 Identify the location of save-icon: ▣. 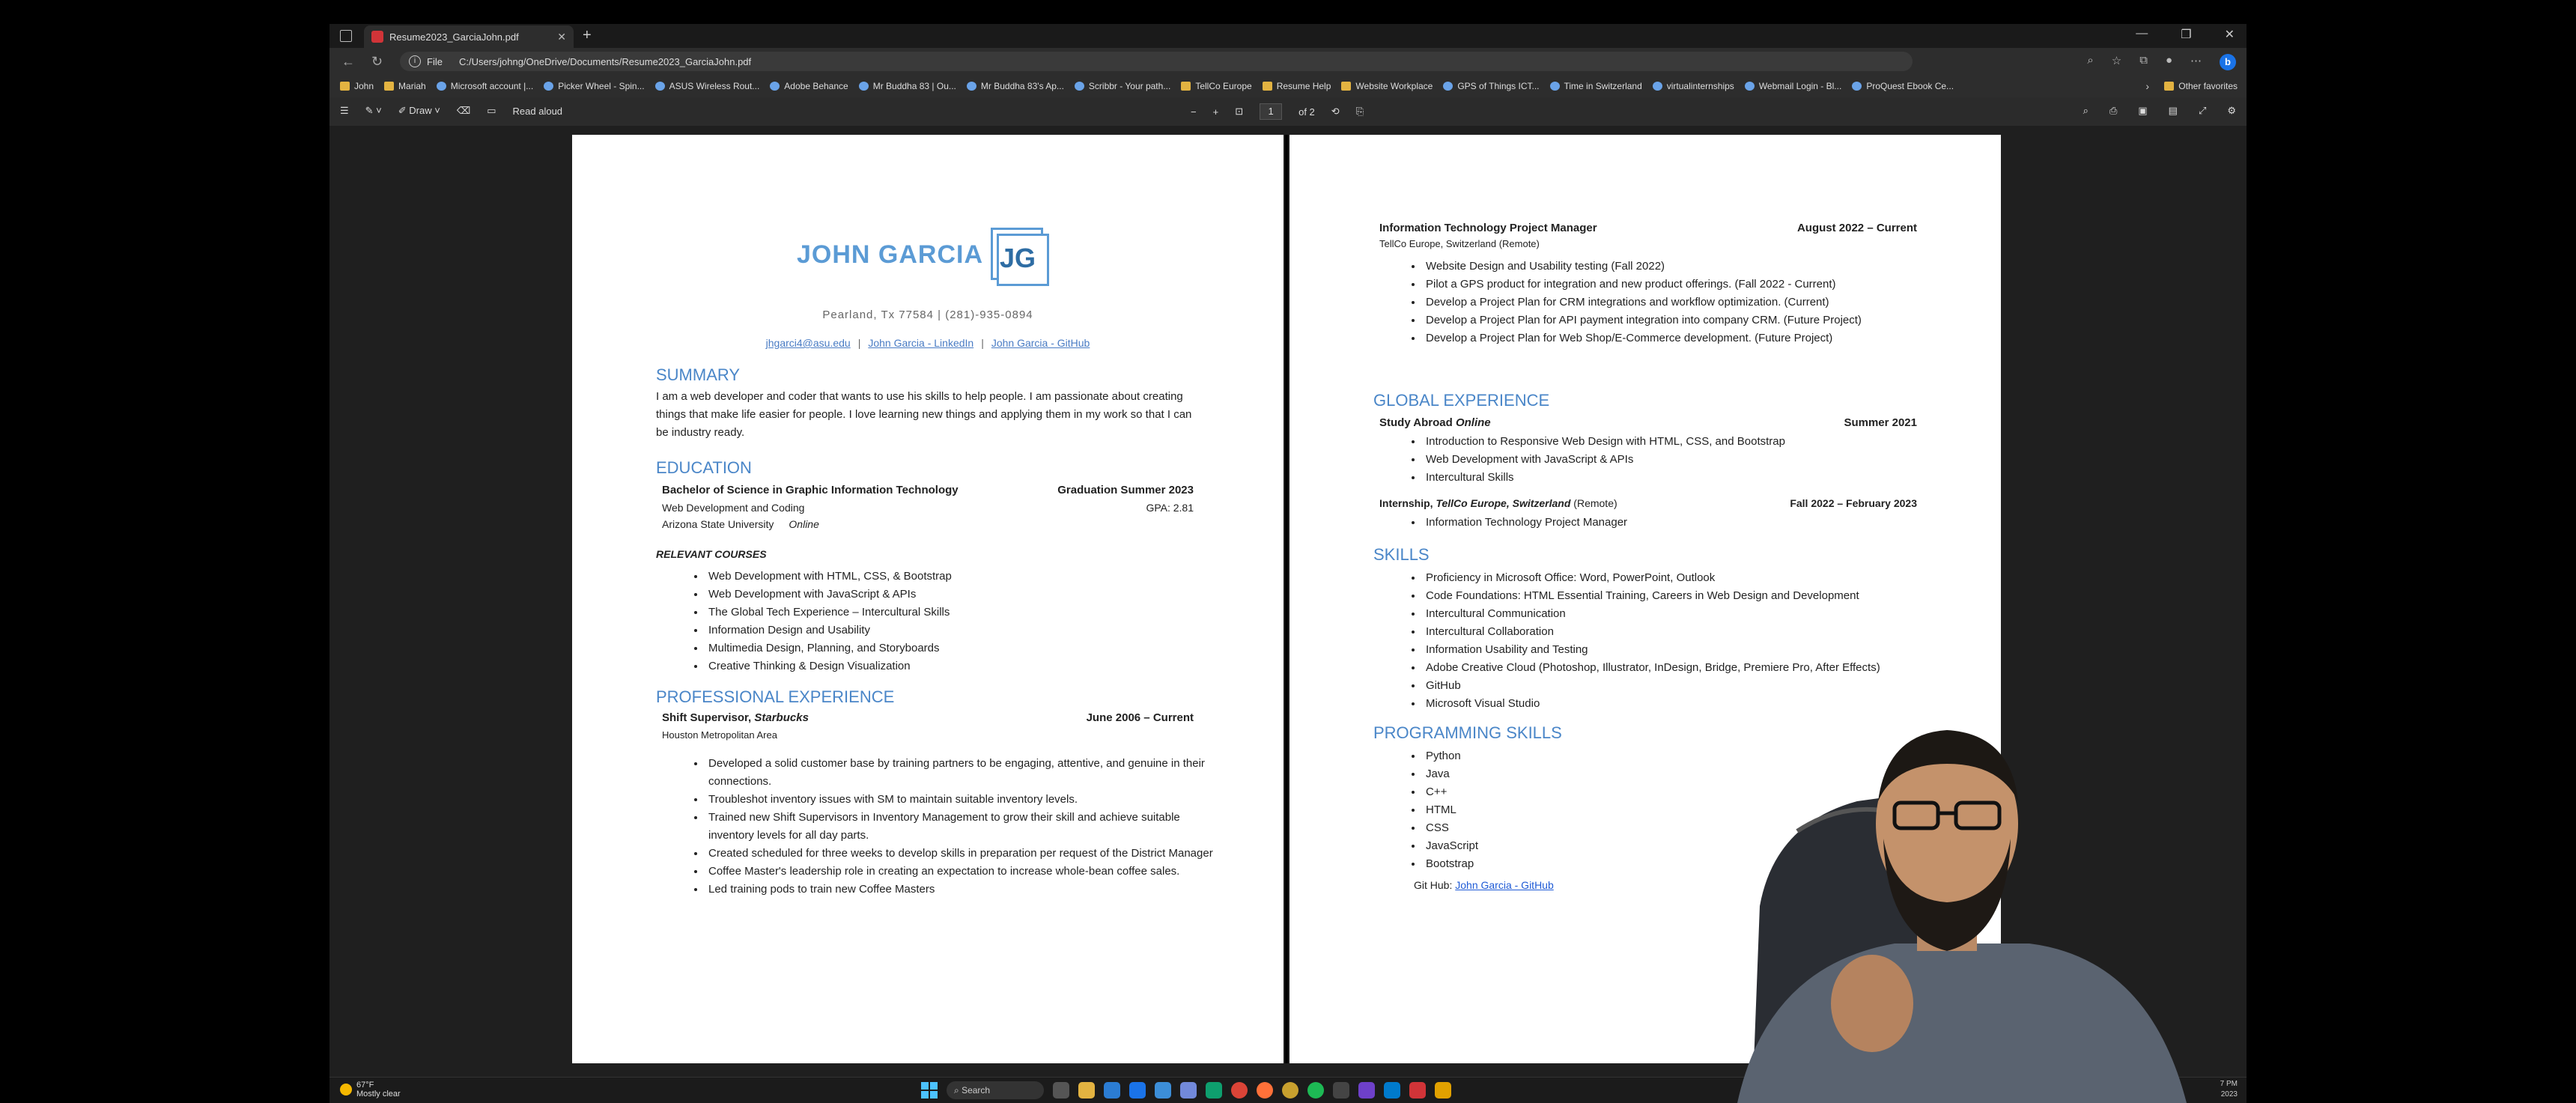
(2142, 111).